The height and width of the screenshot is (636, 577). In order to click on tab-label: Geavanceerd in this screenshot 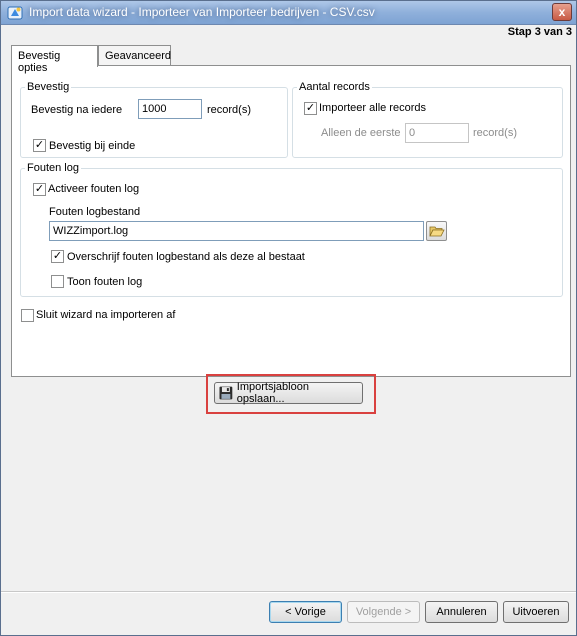, I will do `click(138, 56)`.